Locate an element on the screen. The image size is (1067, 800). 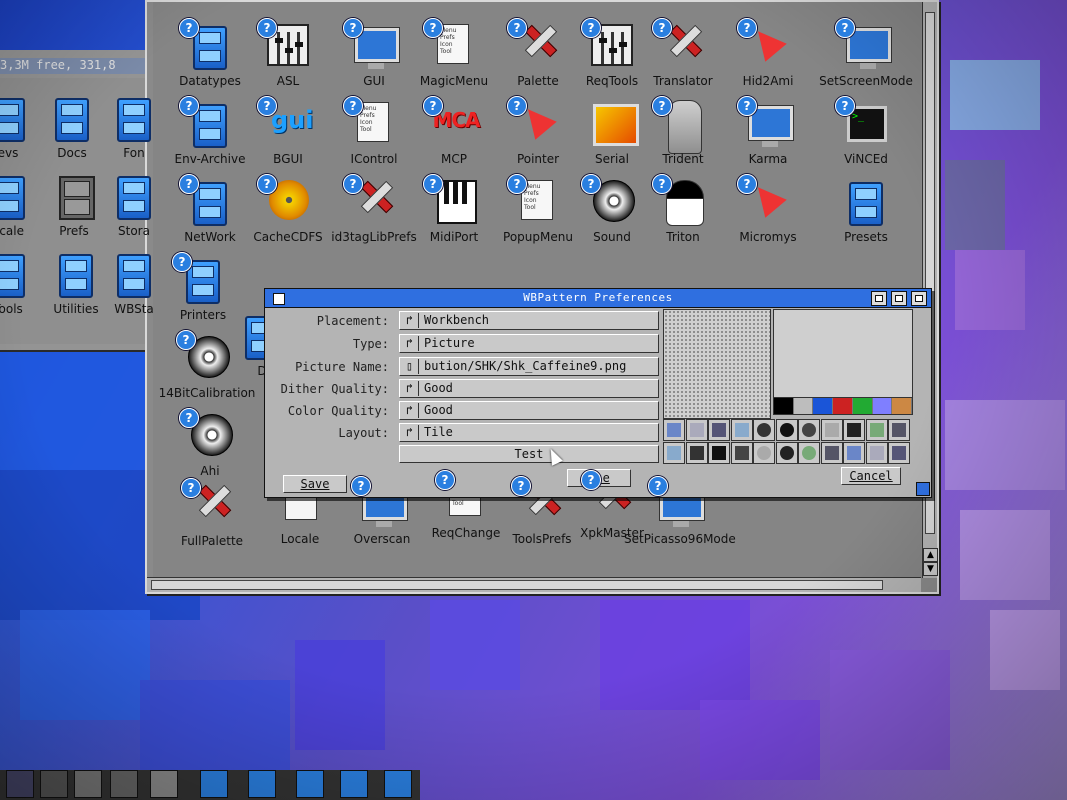
field-value: Good is located at coordinates (438, 410).